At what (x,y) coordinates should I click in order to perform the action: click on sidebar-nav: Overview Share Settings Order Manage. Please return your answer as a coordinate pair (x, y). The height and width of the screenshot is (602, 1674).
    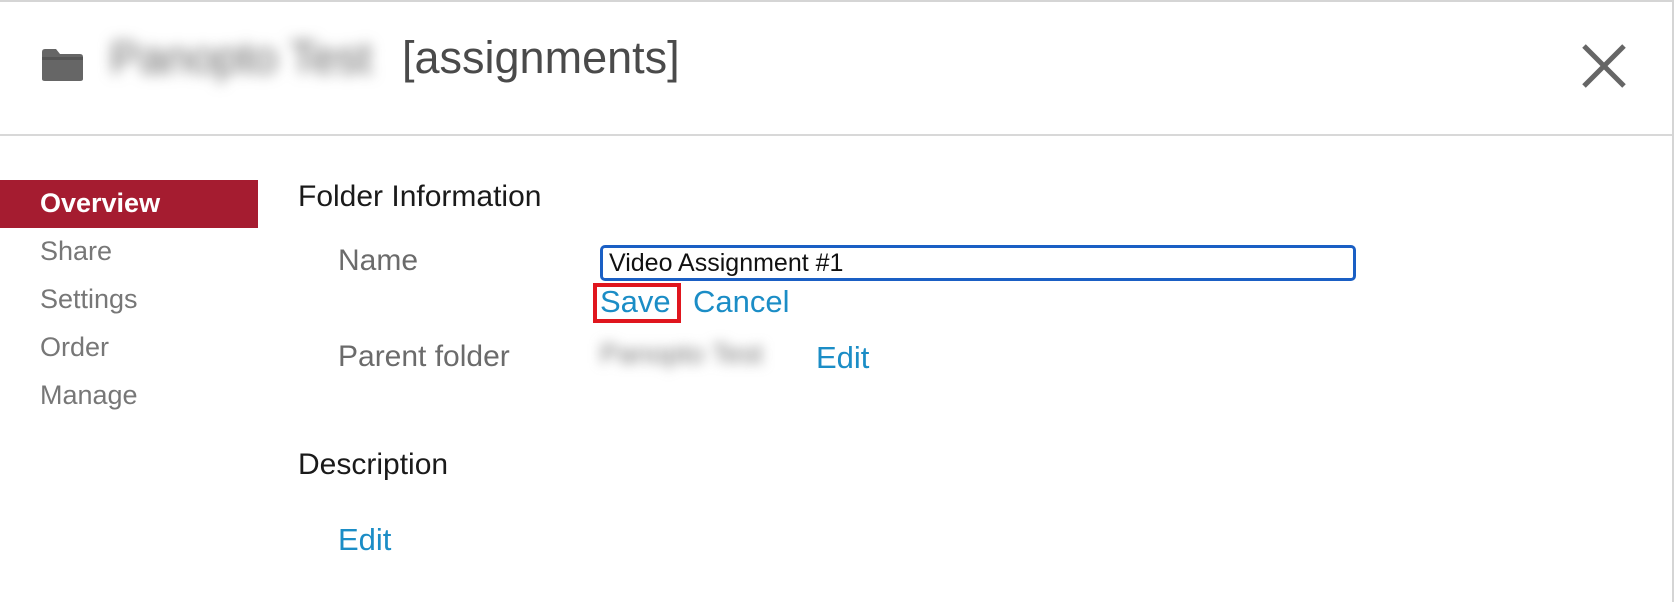
    Looking at the image, I should click on (129, 300).